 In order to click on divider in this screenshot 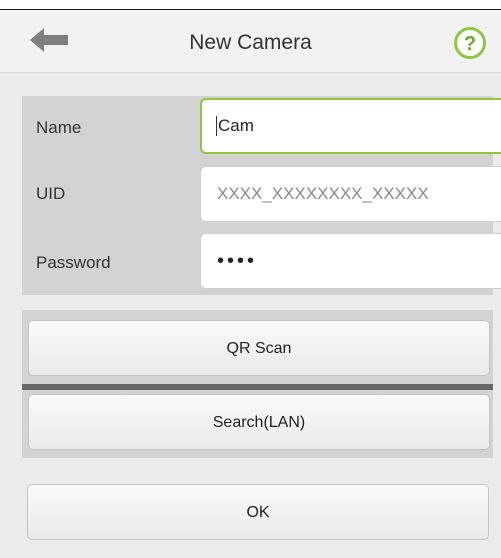, I will do `click(257, 387)`.